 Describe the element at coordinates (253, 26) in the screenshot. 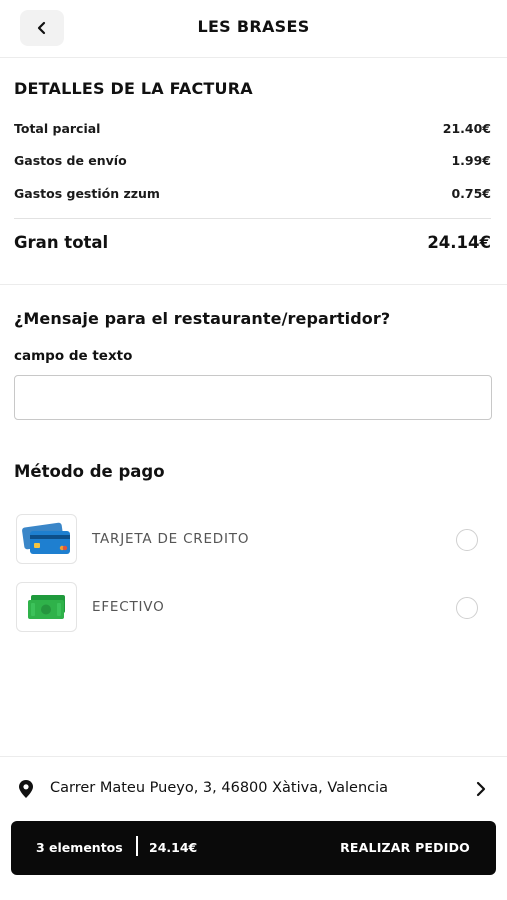

I see `page-title: LES BRASES` at that location.